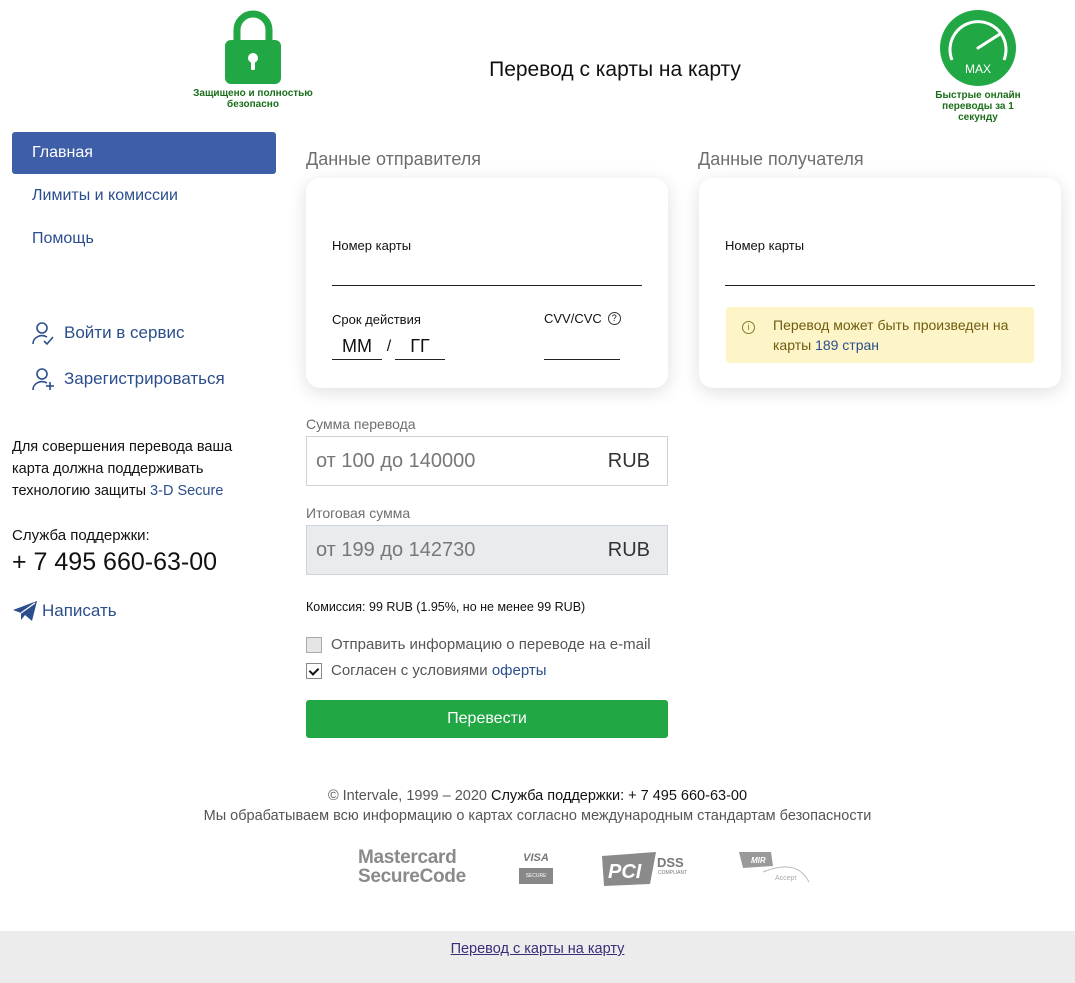 This screenshot has width=1075, height=983. I want to click on sender-card-number-label: Номер карты, so click(372, 245).